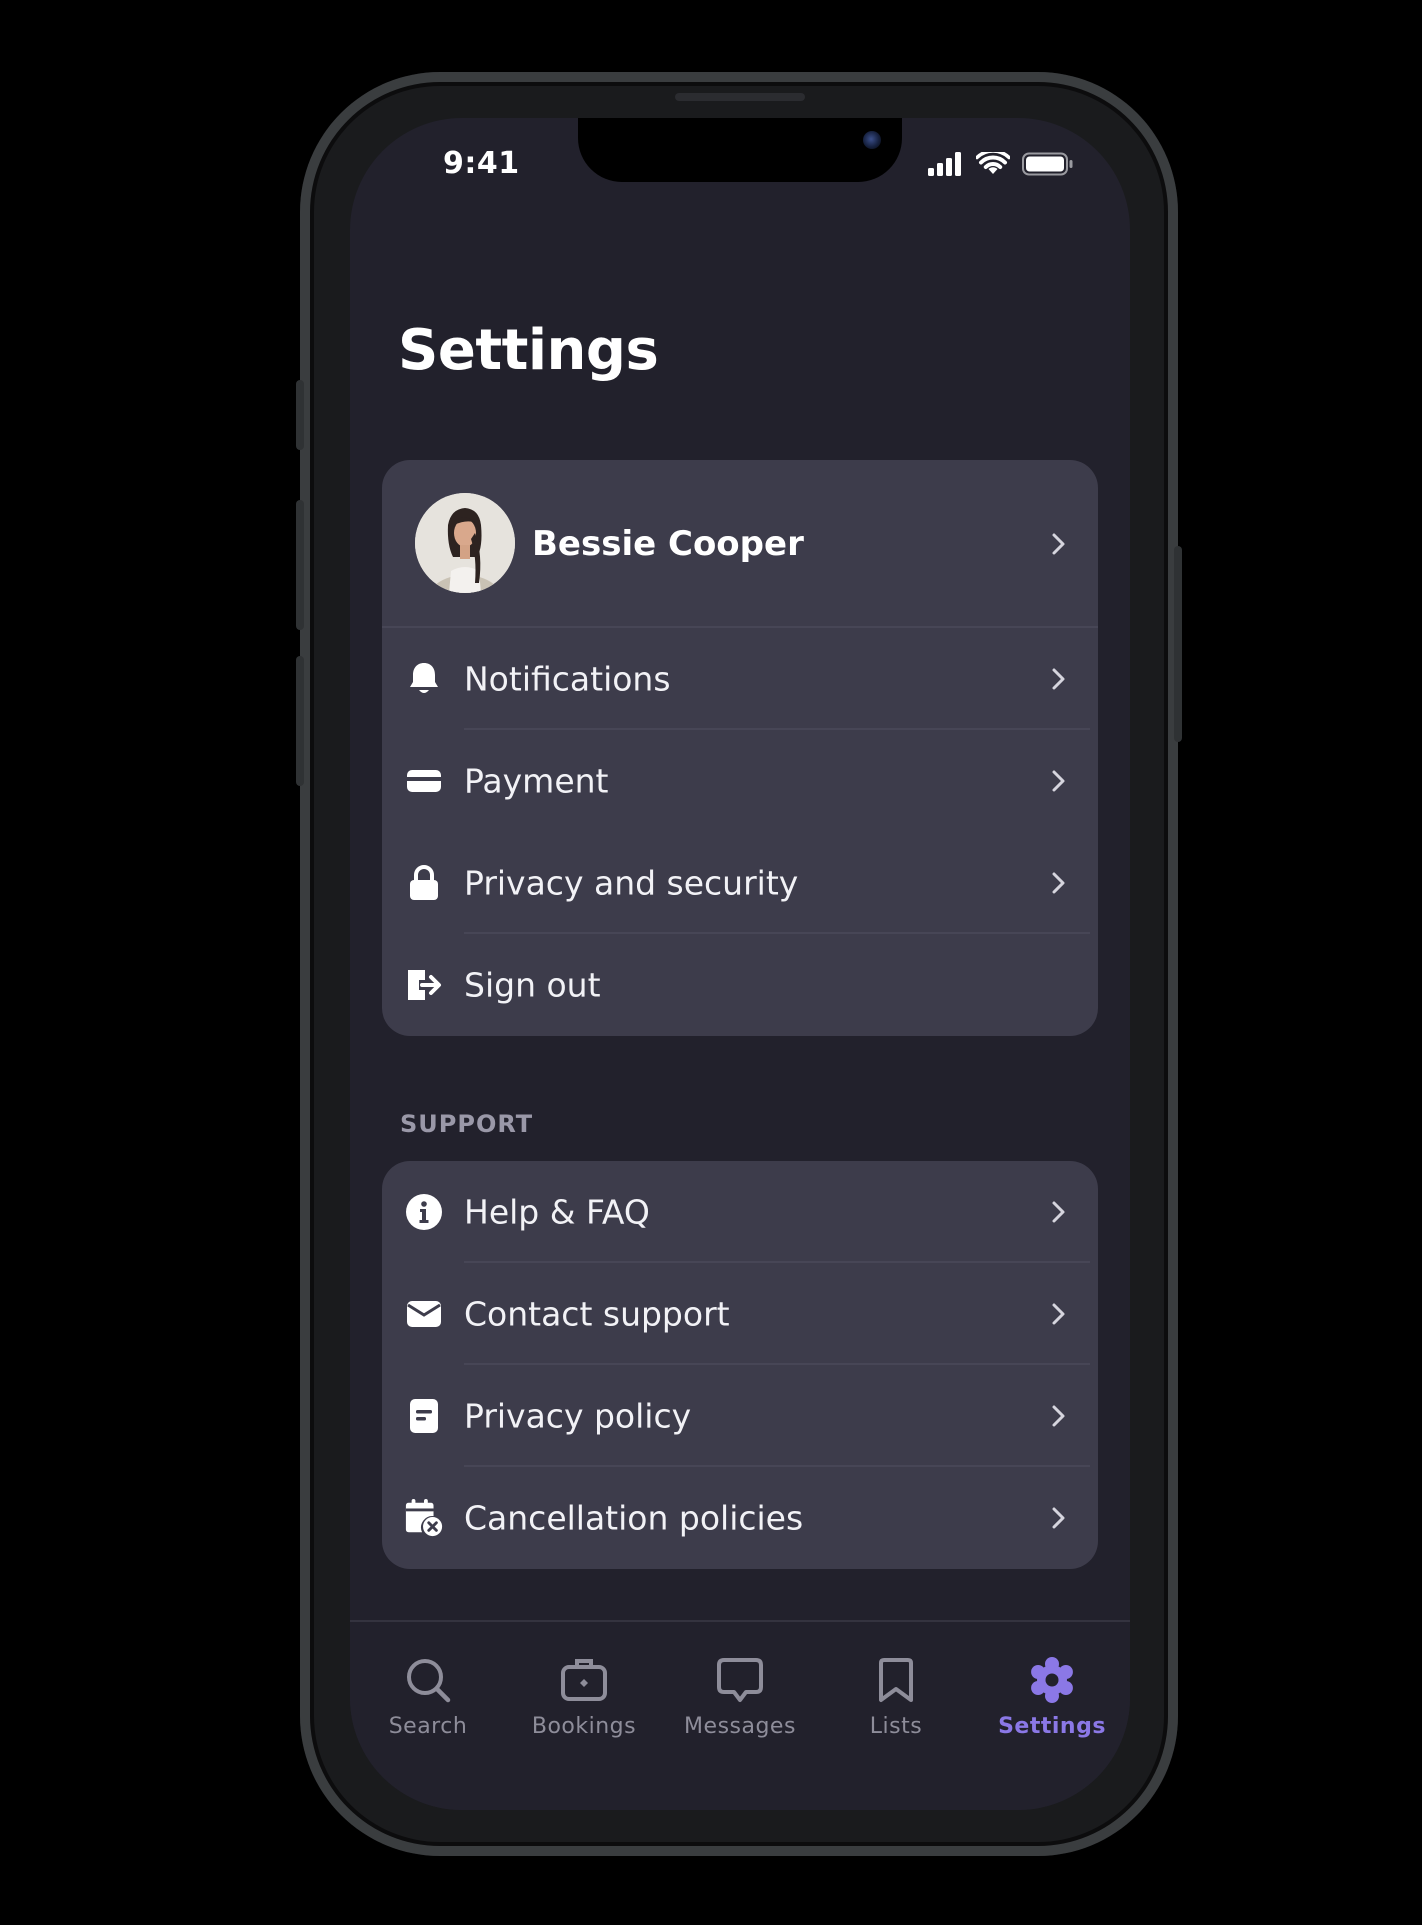  Describe the element at coordinates (567, 679) in the screenshot. I see `settings-item-label: Notifications` at that location.